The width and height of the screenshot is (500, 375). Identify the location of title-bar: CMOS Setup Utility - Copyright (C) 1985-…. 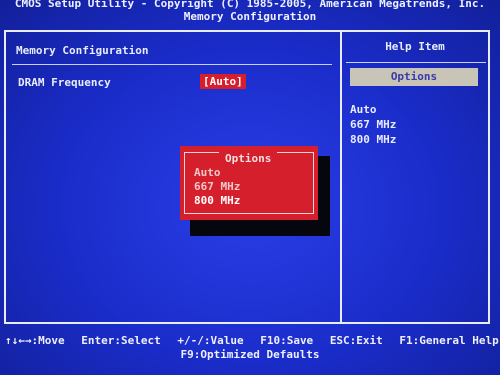
(250, 14).